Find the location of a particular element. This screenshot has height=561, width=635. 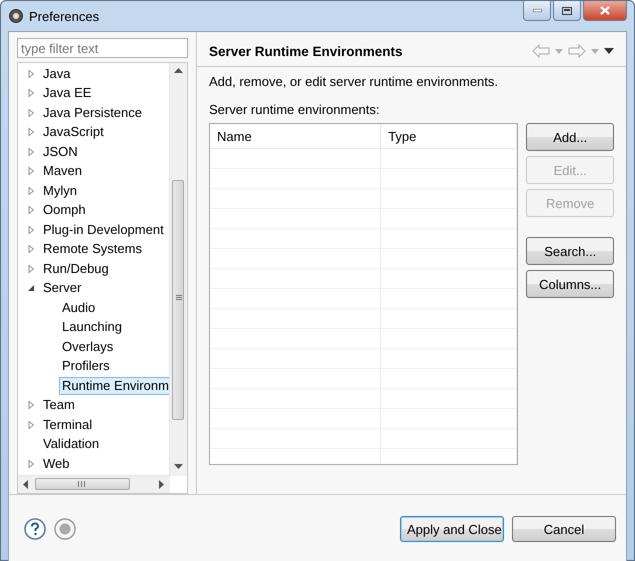

close-icon is located at coordinates (605, 10).